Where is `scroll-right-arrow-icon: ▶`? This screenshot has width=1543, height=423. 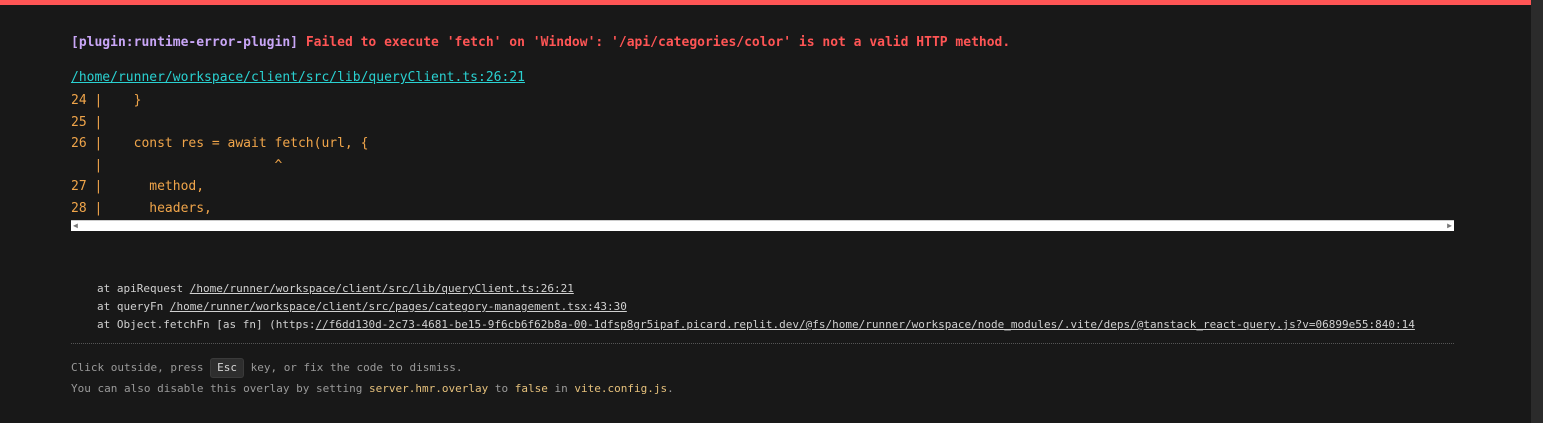
scroll-right-arrow-icon: ▶ is located at coordinates (1449, 226).